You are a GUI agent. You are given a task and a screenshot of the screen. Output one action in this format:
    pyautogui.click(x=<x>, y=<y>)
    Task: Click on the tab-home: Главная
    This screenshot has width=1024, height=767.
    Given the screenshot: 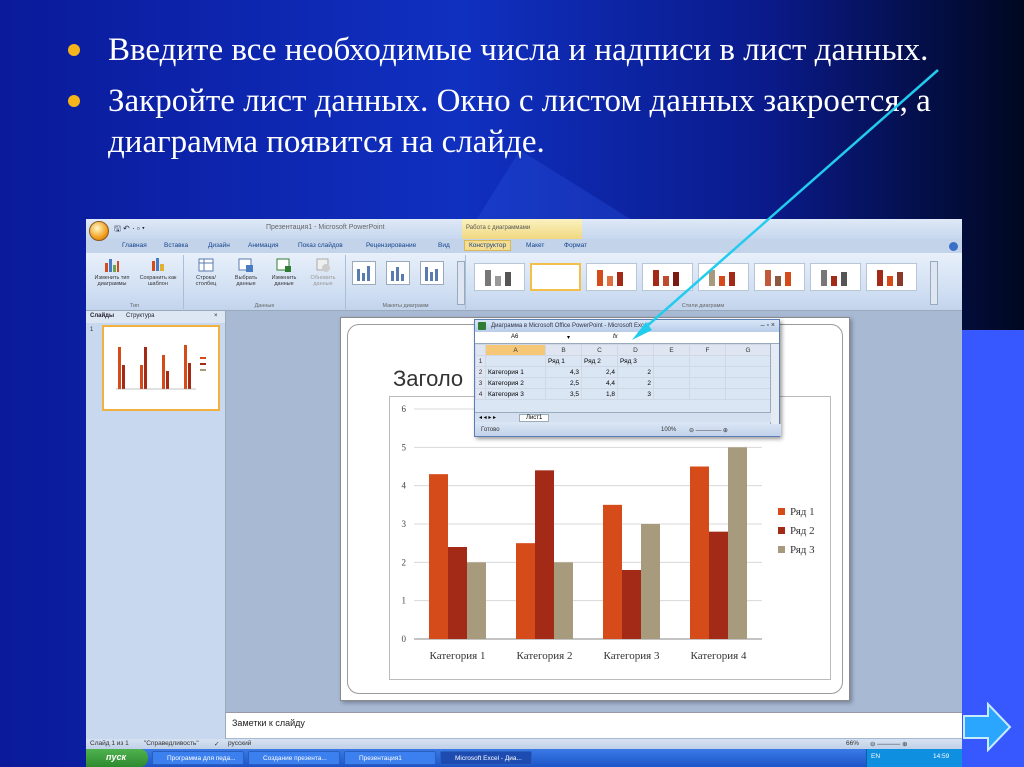 What is the action you would take?
    pyautogui.click(x=134, y=245)
    